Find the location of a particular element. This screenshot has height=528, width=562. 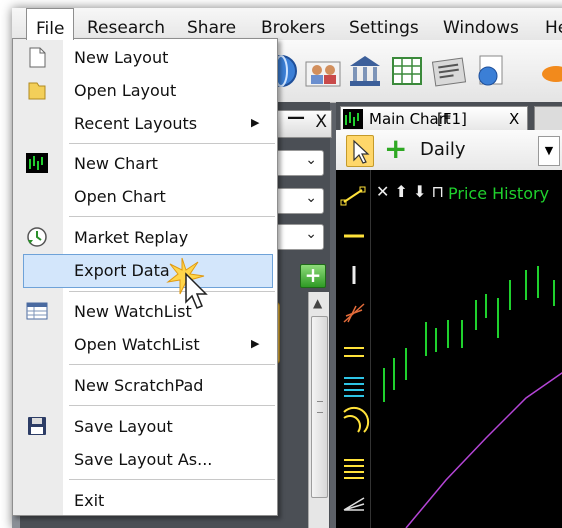

scroll-thumb is located at coordinates (319, 407).